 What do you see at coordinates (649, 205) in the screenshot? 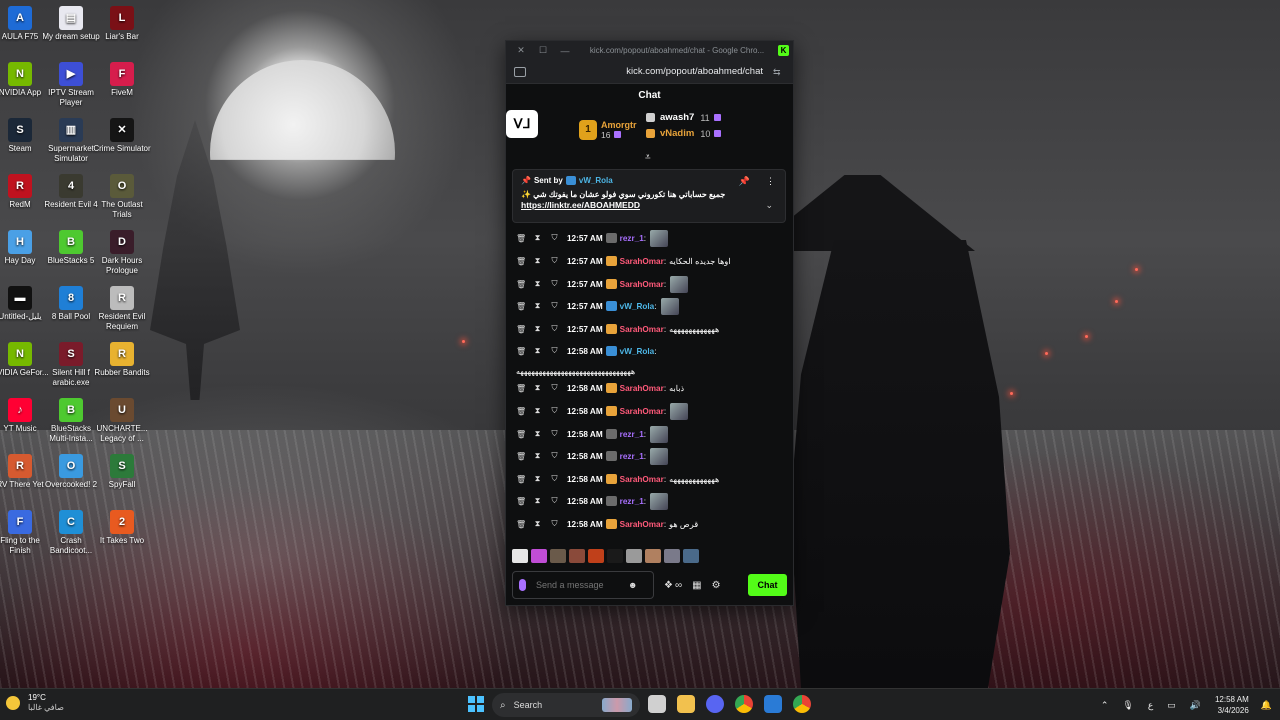
I see `pinned-message-link: https://linktr.ee/ABOAHMEDD` at bounding box center [649, 205].